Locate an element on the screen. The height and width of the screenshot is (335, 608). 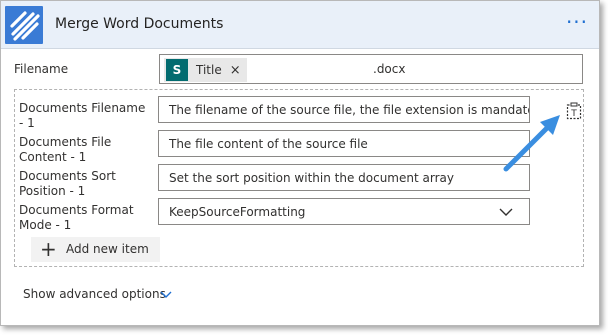
documents-content-placeholder: The file content of the source file is located at coordinates (268, 144).